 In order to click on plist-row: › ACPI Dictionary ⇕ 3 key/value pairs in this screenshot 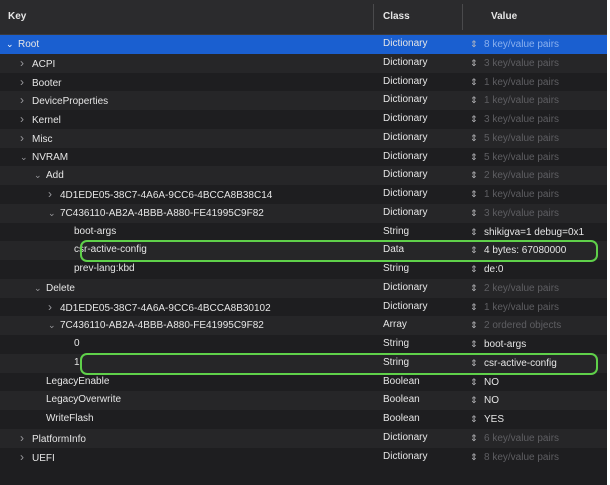, I will do `click(303, 64)`.